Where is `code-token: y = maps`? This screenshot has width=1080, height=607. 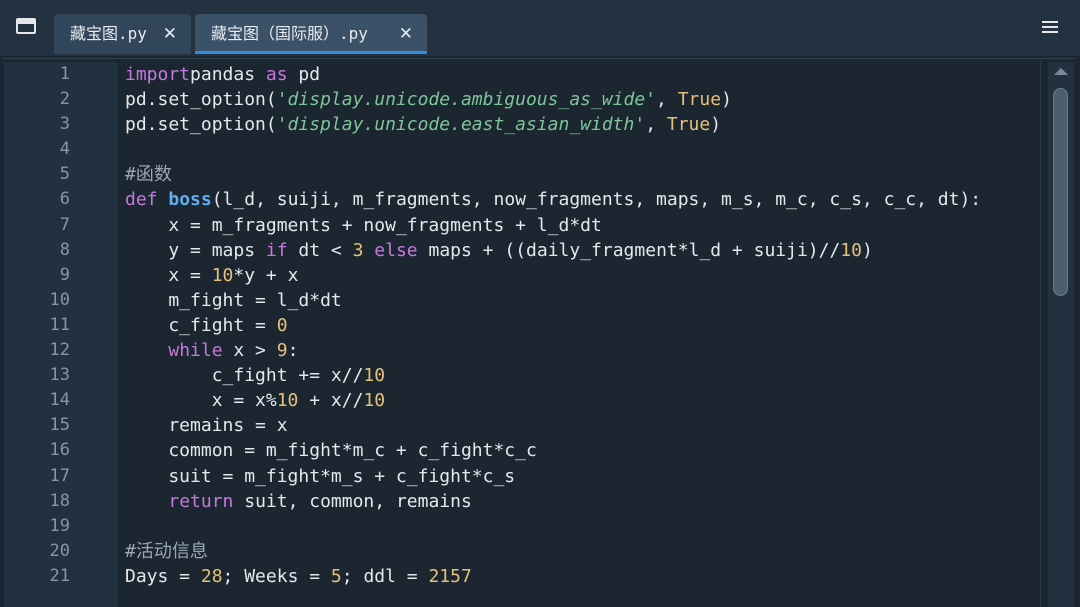
code-token: y = maps is located at coordinates (195, 250).